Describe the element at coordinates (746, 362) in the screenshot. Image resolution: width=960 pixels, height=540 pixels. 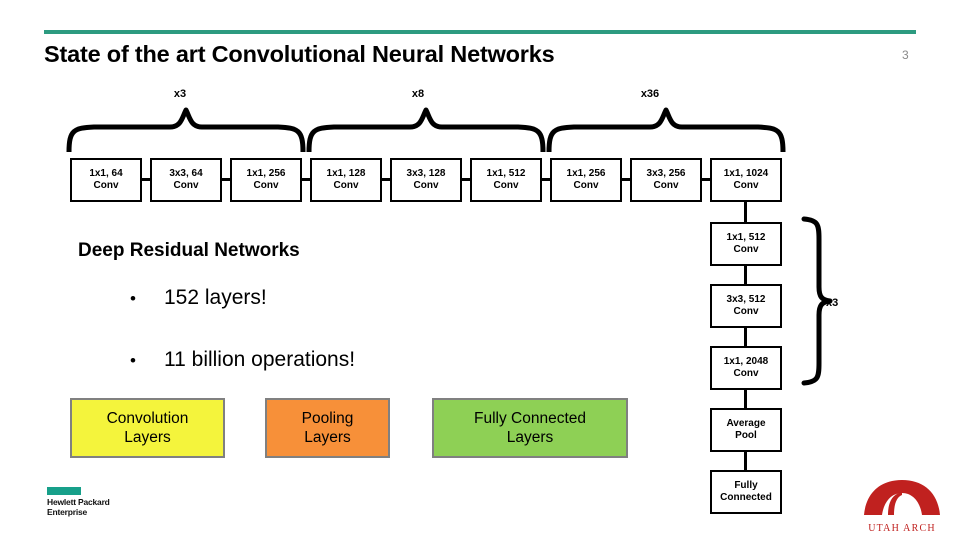
I see `conv-box-12-line1: 1x1, 2048` at that location.